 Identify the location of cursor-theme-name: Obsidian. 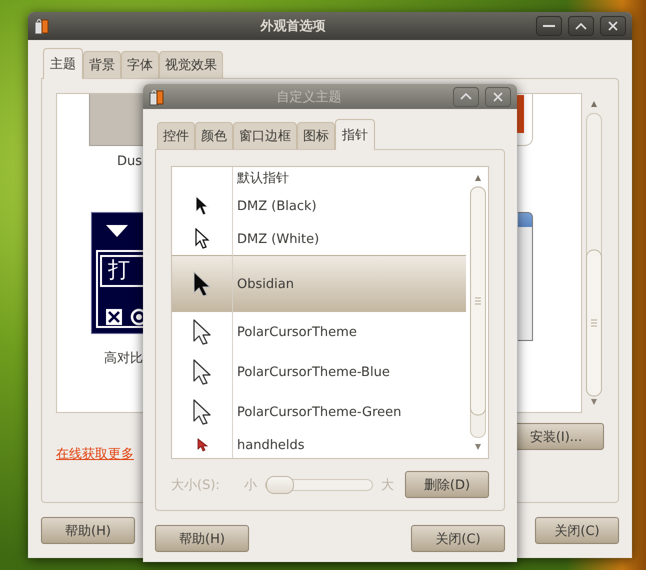
(265, 284).